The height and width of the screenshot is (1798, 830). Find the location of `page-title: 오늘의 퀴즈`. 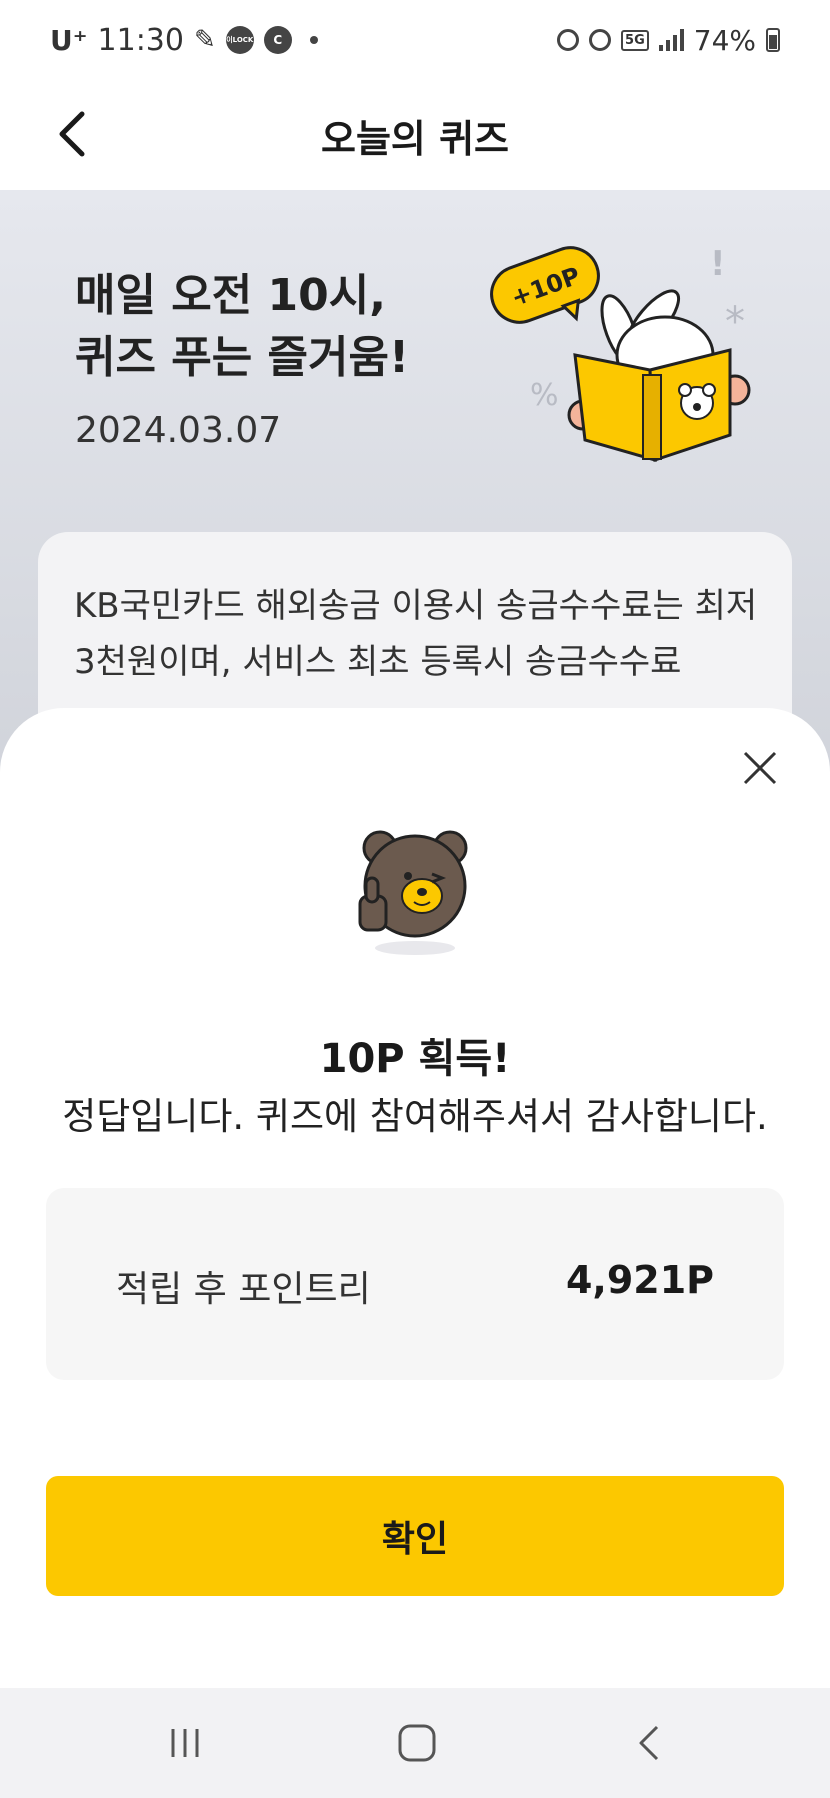

page-title: 오늘의 퀴즈 is located at coordinates (415, 139).